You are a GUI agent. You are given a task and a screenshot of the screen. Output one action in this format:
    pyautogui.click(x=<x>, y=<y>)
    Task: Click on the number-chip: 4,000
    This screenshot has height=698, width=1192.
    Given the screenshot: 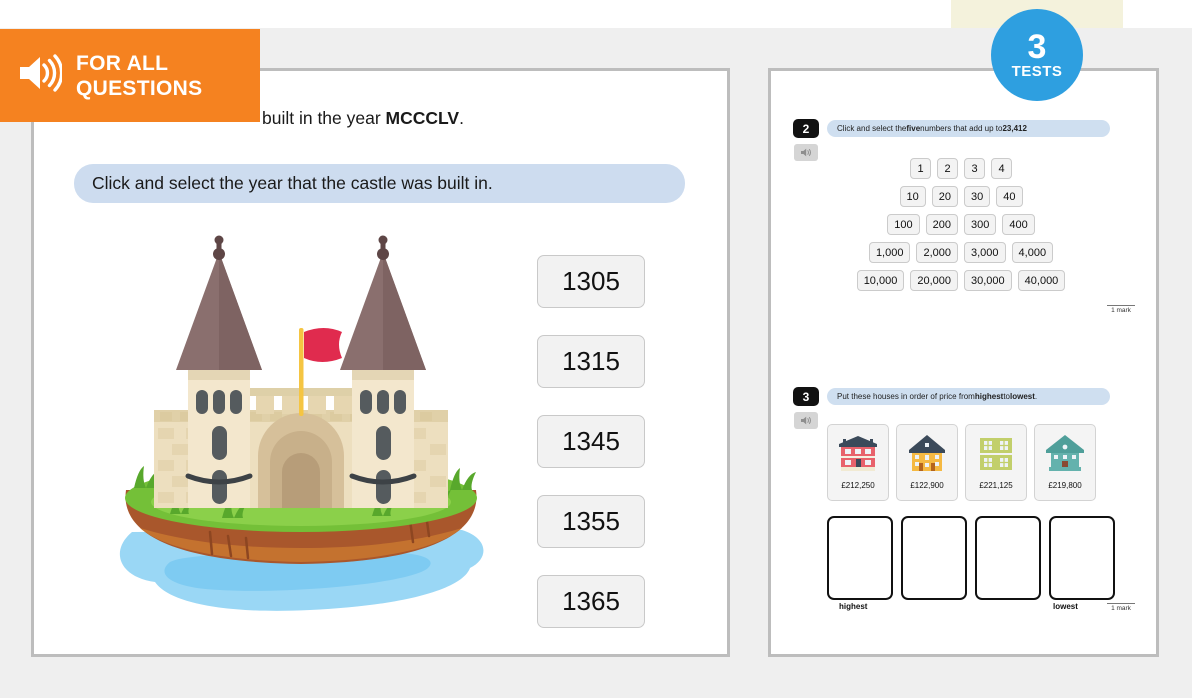 What is the action you would take?
    pyautogui.click(x=1032, y=252)
    